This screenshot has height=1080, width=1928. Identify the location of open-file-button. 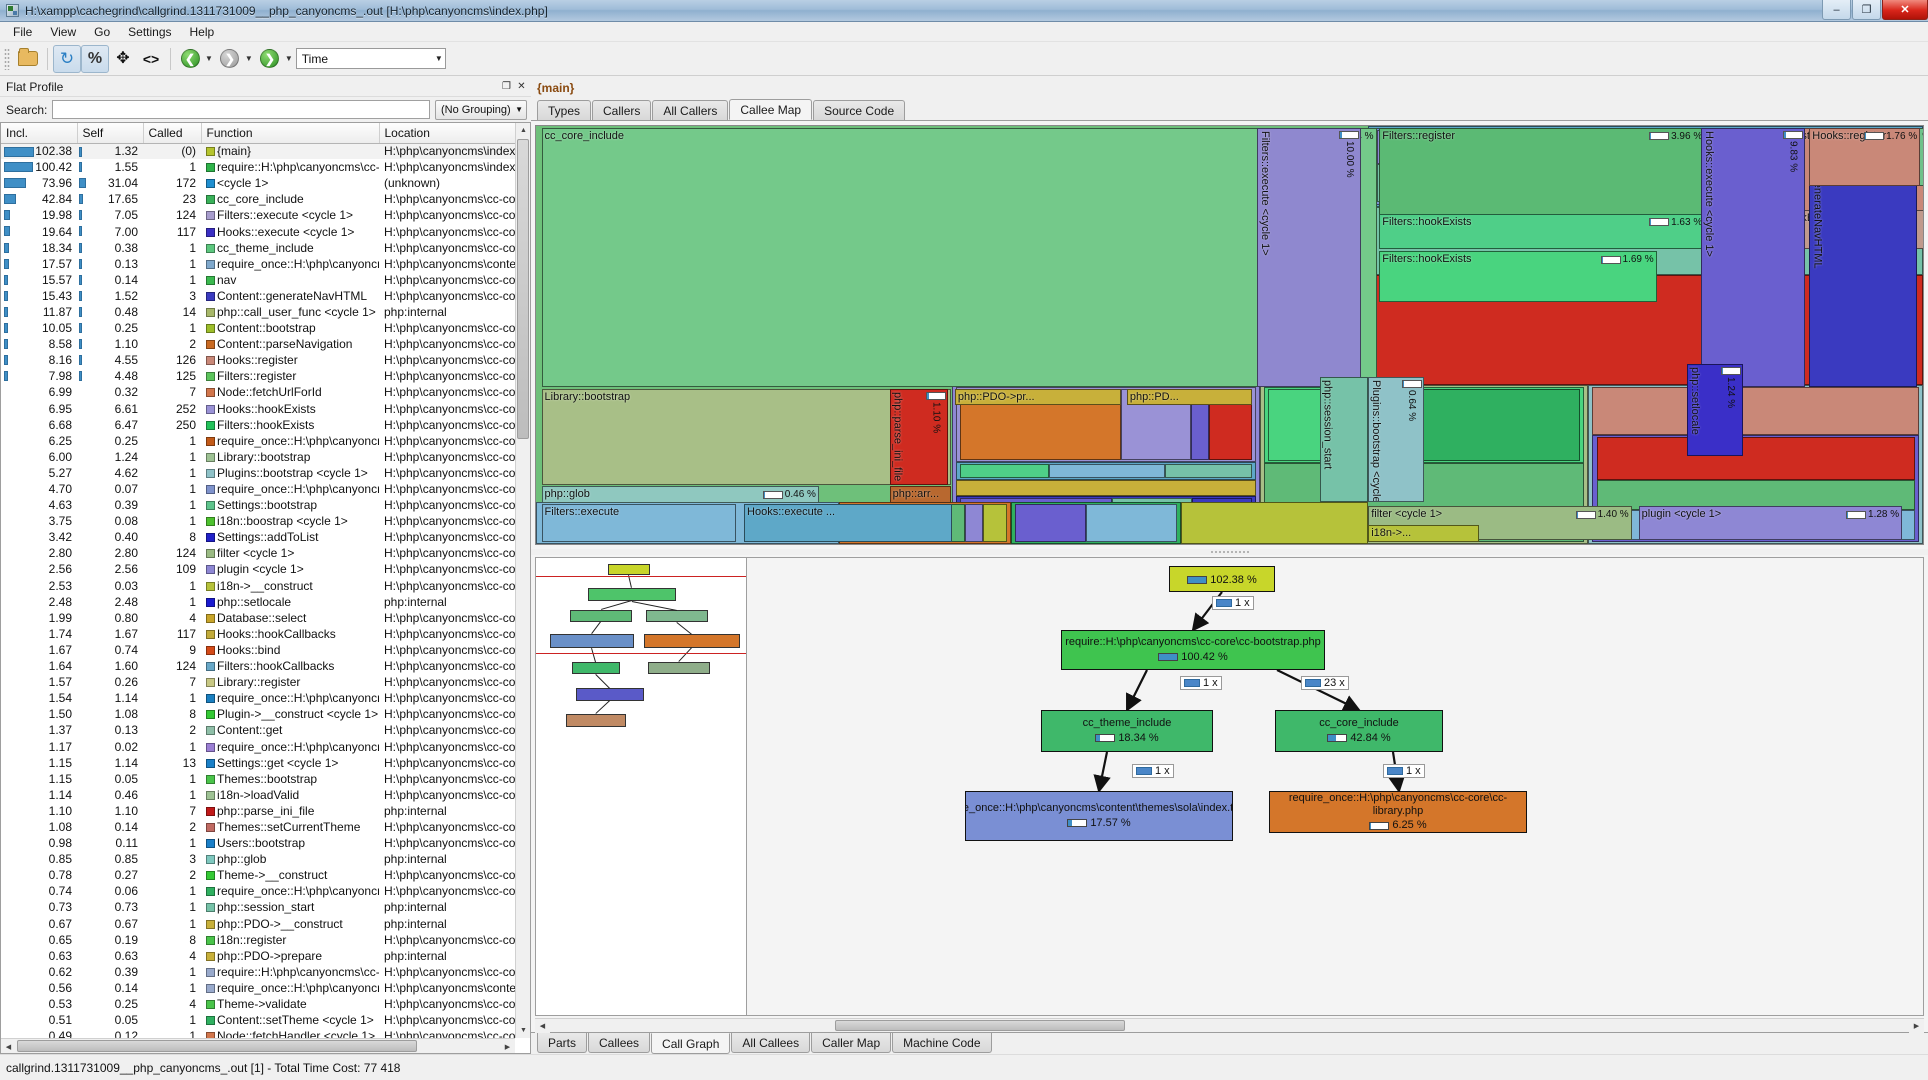
(28, 59).